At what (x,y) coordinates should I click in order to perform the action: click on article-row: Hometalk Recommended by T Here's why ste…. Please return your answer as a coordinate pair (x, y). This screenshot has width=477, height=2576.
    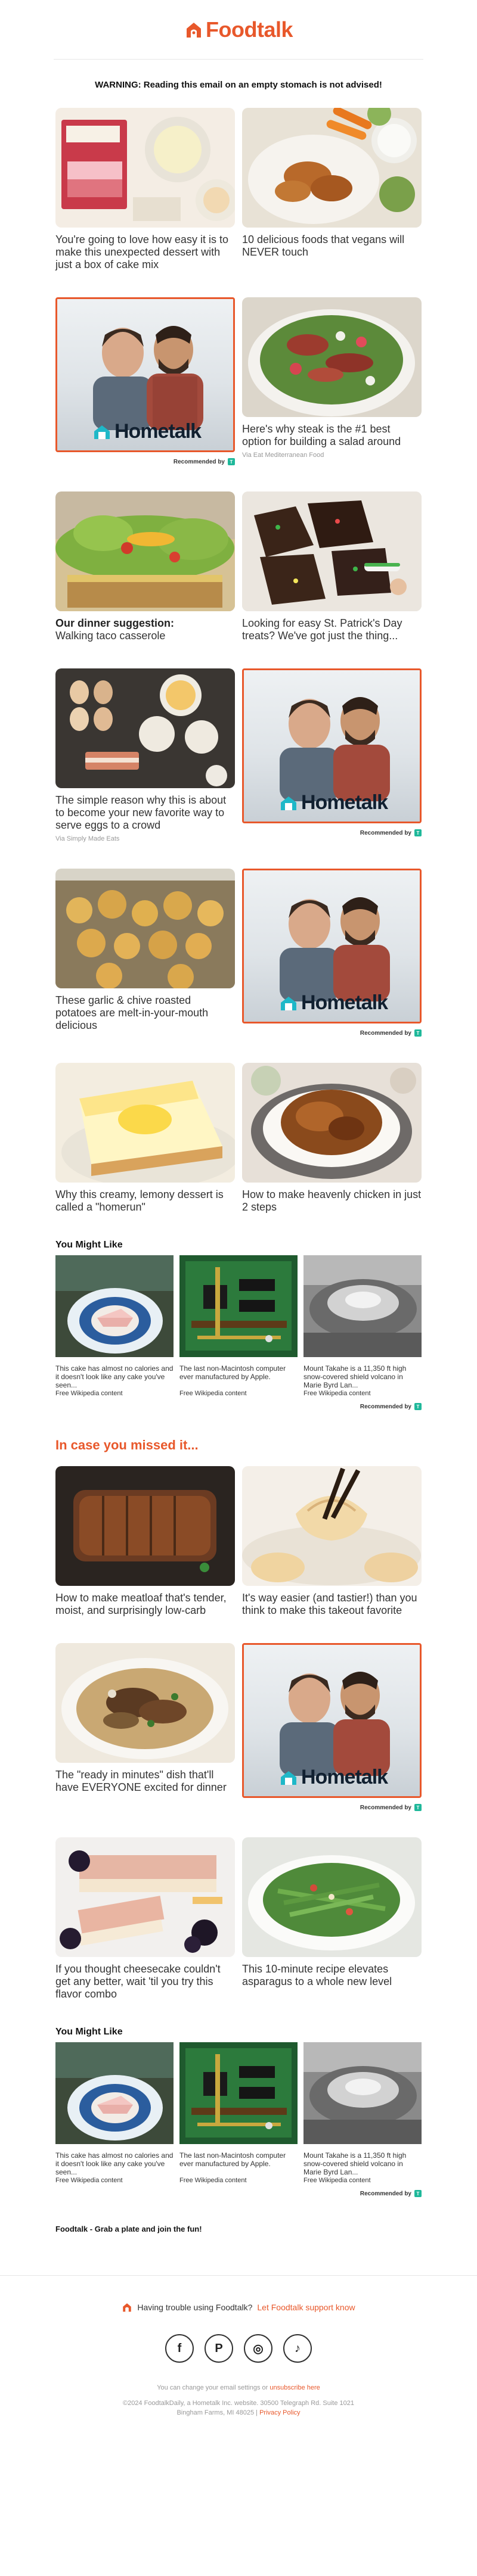
    Looking at the image, I should click on (238, 381).